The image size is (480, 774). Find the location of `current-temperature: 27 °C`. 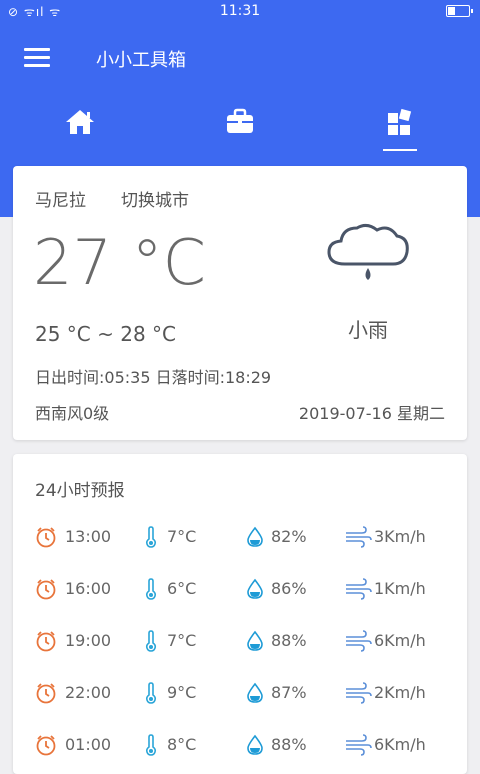

current-temperature: 27 °C is located at coordinates (119, 262).